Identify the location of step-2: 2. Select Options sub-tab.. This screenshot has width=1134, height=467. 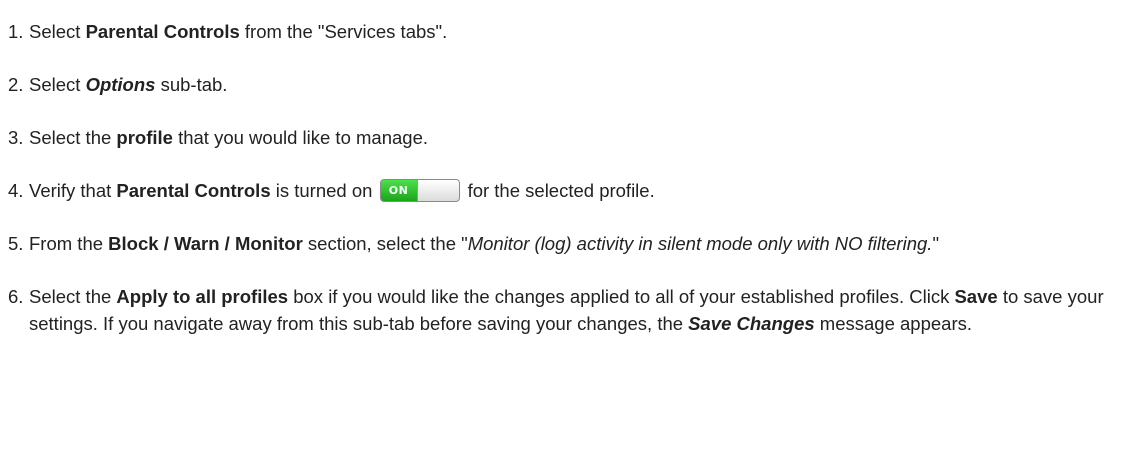
(565, 84).